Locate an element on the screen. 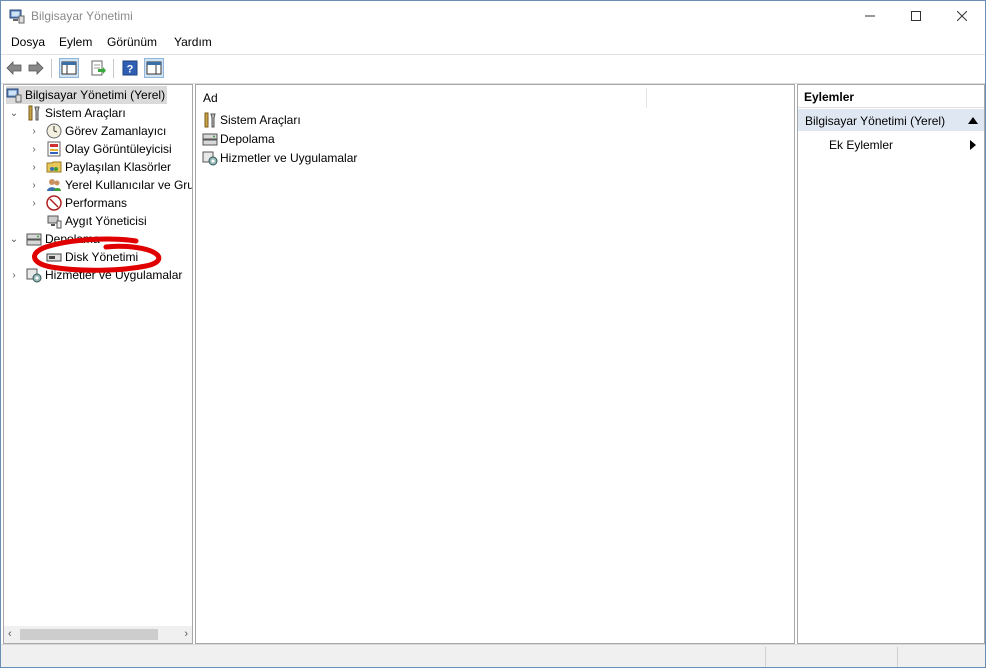 This screenshot has width=986, height=668. tree-label: Hizmetler ve Uygulamalar is located at coordinates (114, 275).